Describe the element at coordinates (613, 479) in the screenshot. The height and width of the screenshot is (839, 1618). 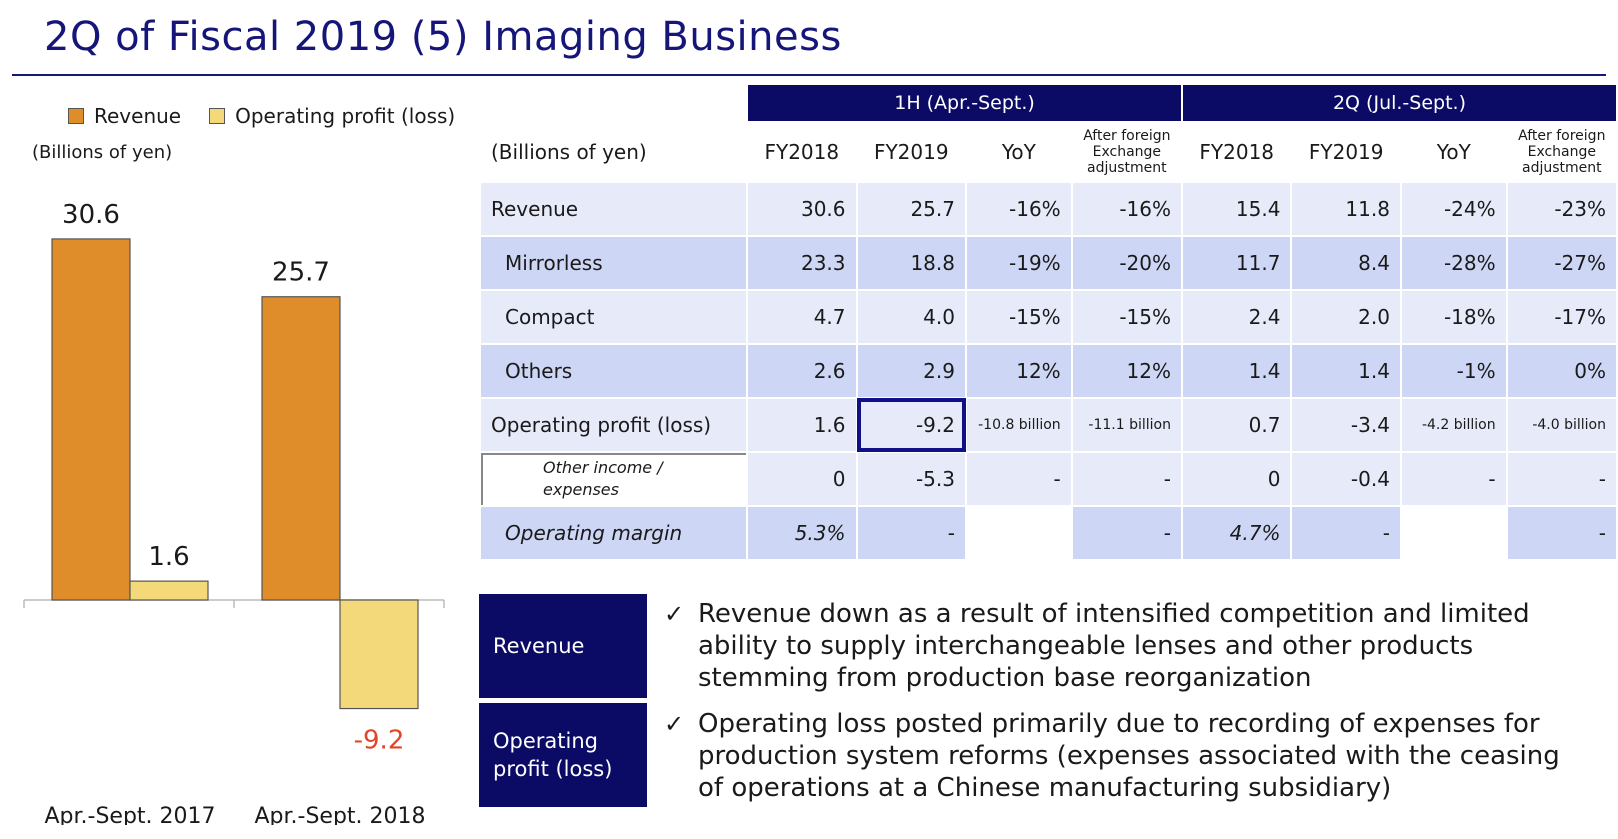
I see `row-label: Other income / expenses` at that location.